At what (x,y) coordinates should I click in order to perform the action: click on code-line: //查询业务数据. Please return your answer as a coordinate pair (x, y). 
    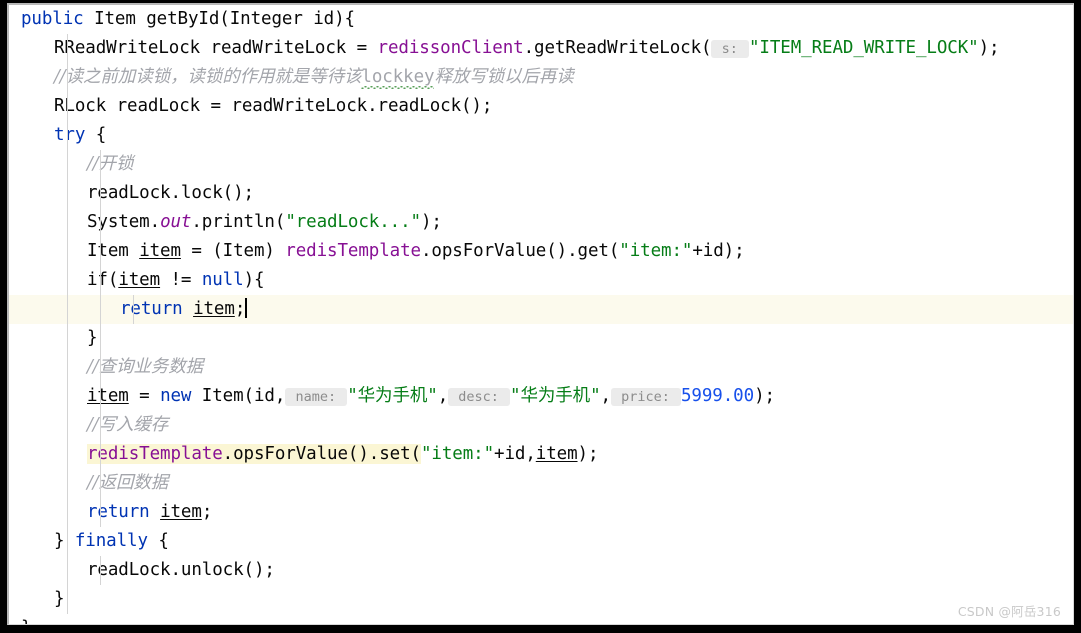
    Looking at the image, I should click on (541, 367).